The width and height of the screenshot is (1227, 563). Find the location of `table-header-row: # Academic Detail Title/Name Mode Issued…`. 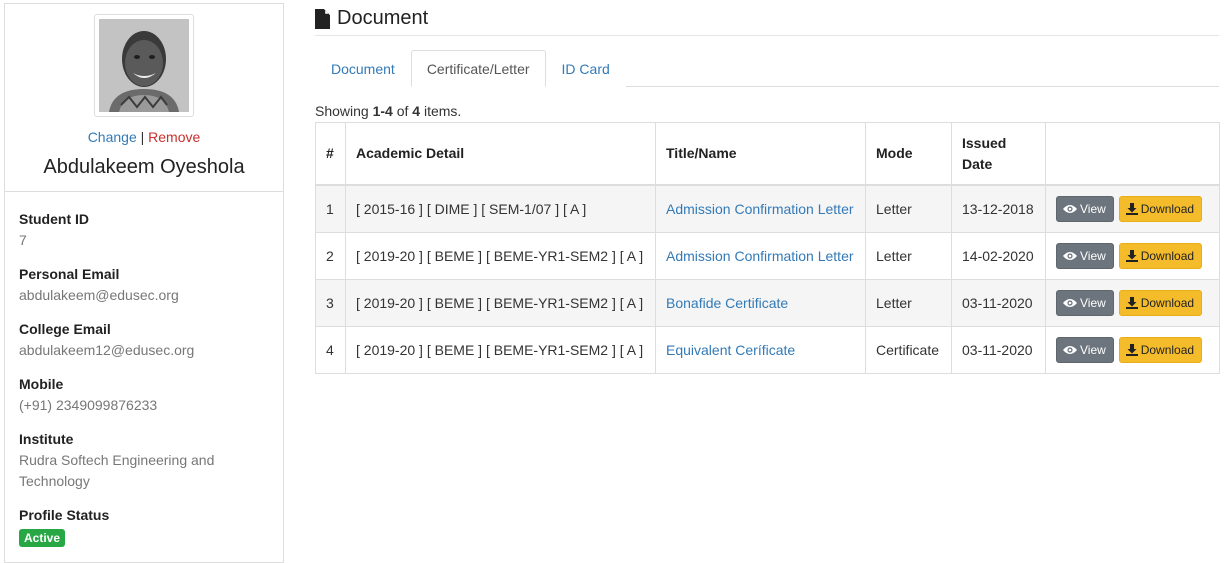

table-header-row: # Academic Detail Title/Name Mode Issued… is located at coordinates (767, 154).